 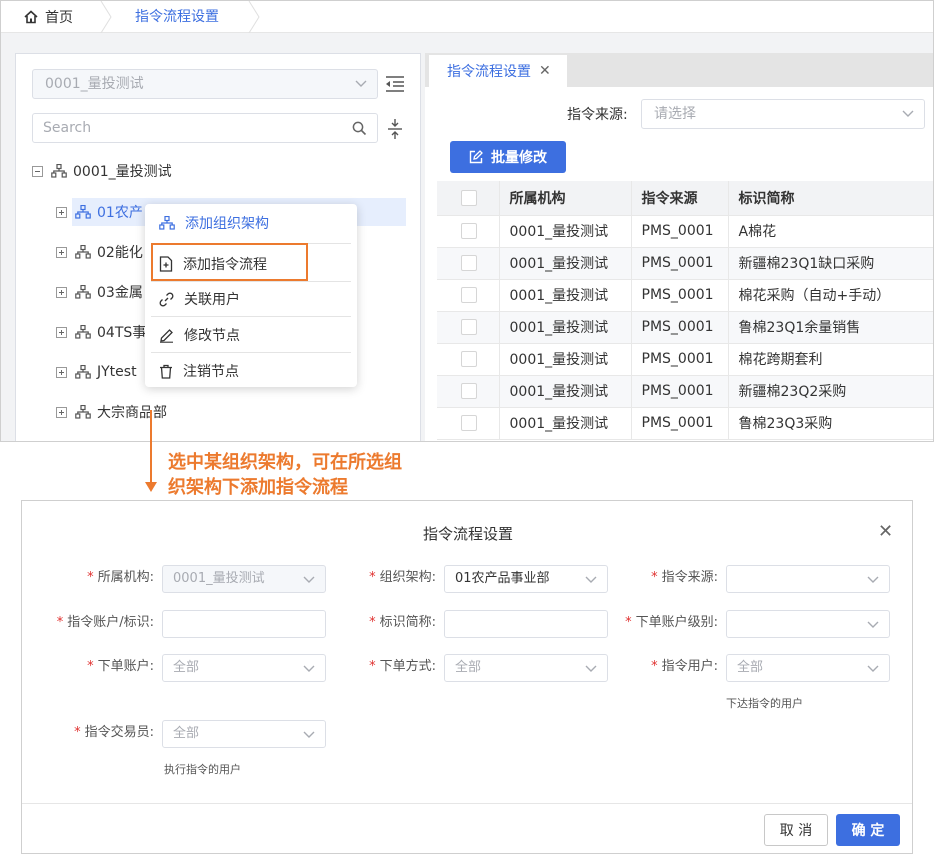 What do you see at coordinates (102, 171) in the screenshot?
I see `tree-node-root: 0001_量投测试` at bounding box center [102, 171].